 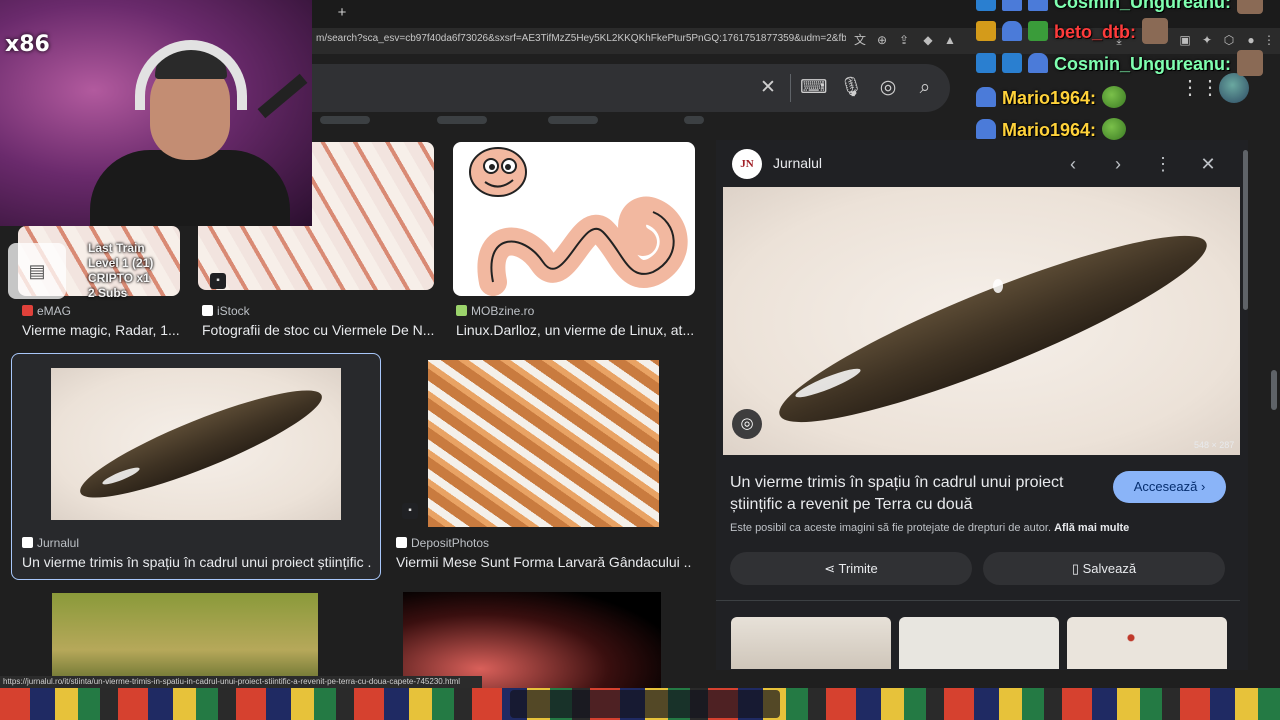 I want to click on save-button: ▯ Salvează, so click(x=1104, y=568).